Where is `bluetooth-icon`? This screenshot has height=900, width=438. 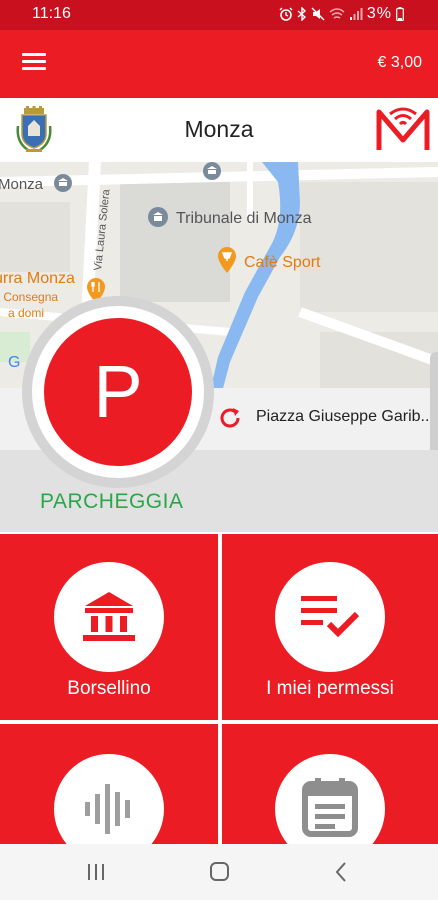 bluetooth-icon is located at coordinates (301, 14).